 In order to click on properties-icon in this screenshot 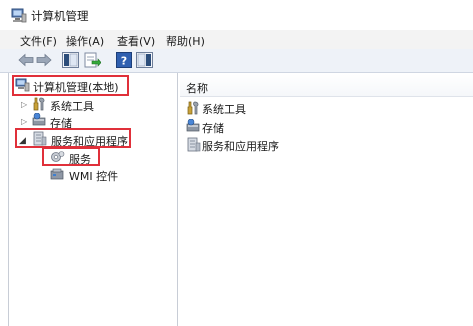, I will do `click(144, 60)`.